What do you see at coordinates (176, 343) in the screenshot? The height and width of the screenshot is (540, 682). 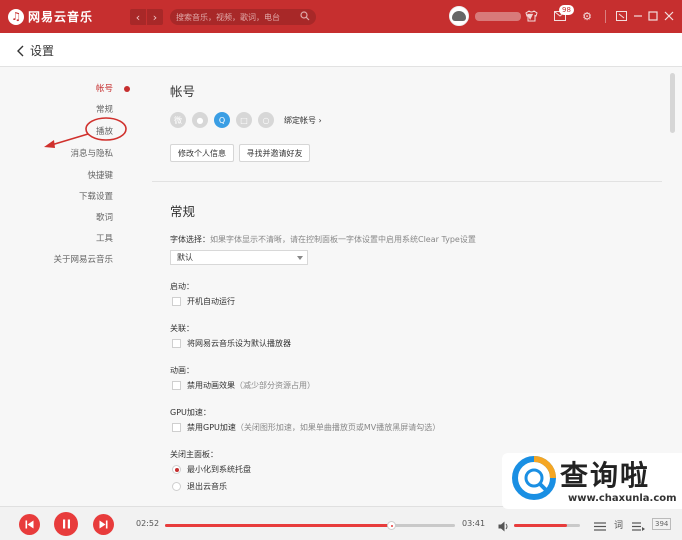 I see `default-player-checkbox` at bounding box center [176, 343].